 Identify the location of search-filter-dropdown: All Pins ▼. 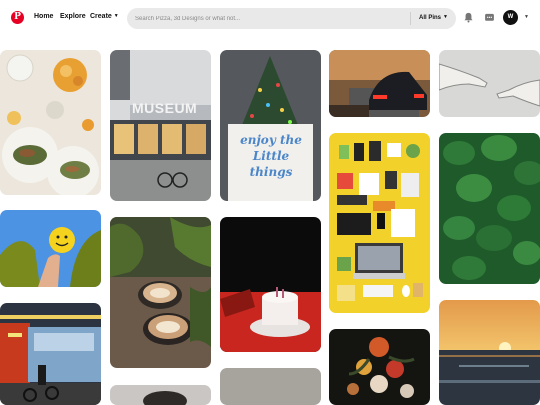
(433, 17).